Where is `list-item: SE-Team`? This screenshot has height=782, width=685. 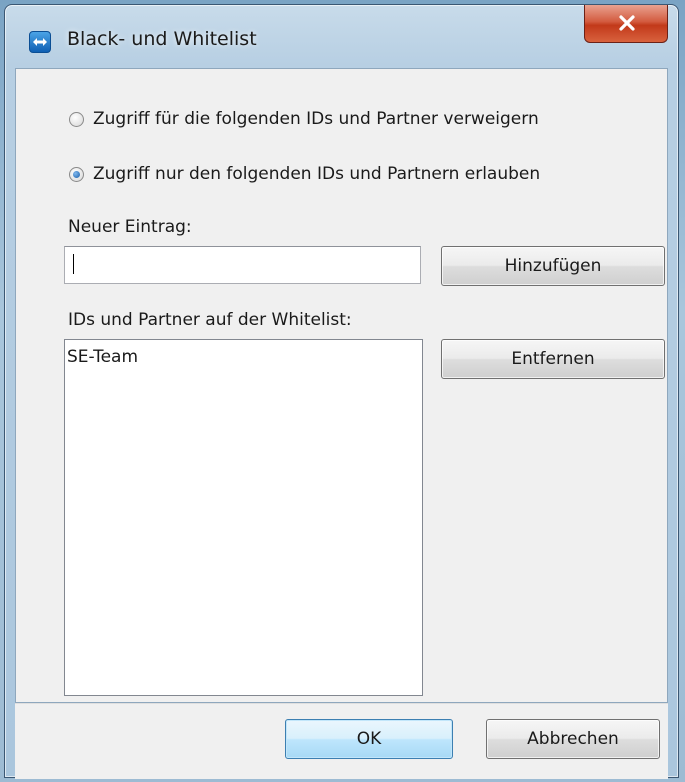 list-item: SE-Team is located at coordinates (243, 357).